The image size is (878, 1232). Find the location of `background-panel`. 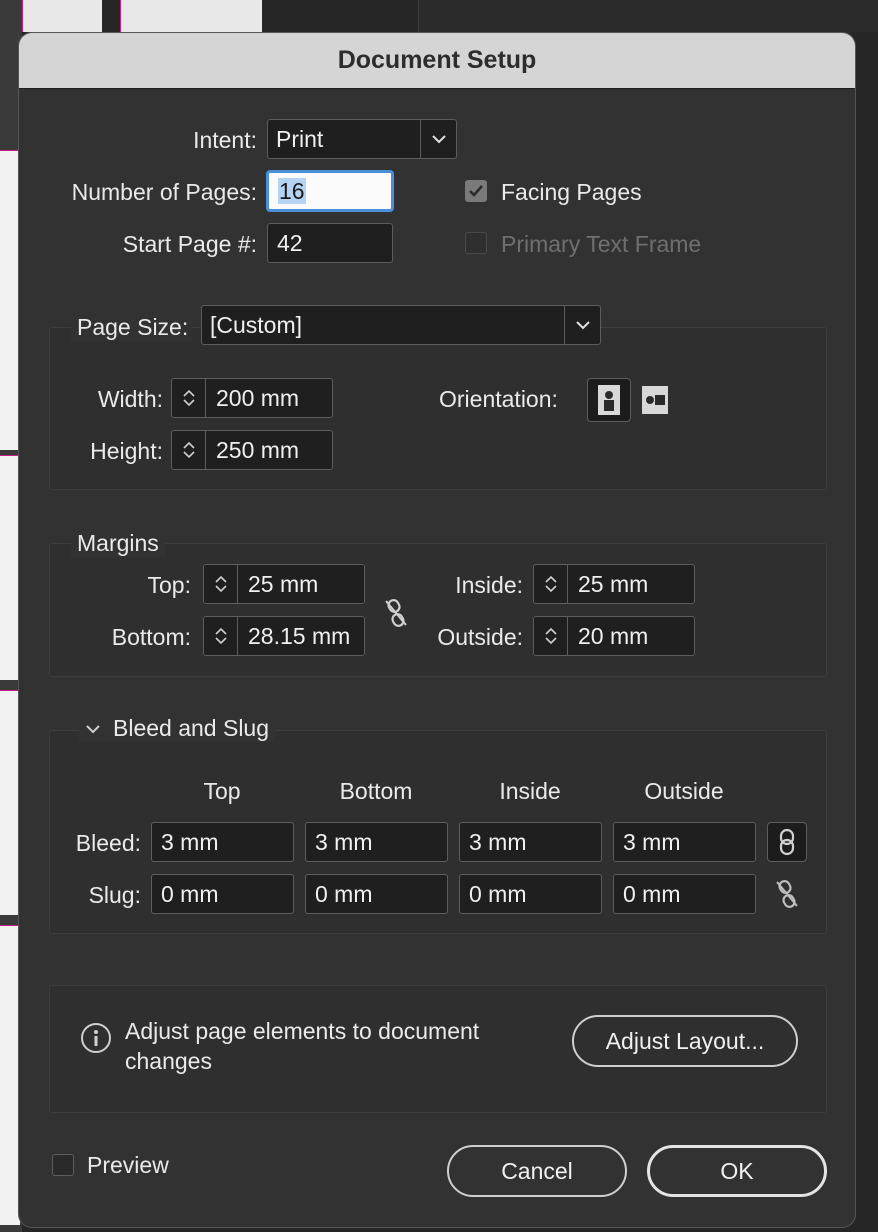

background-panel is located at coordinates (648, 16).